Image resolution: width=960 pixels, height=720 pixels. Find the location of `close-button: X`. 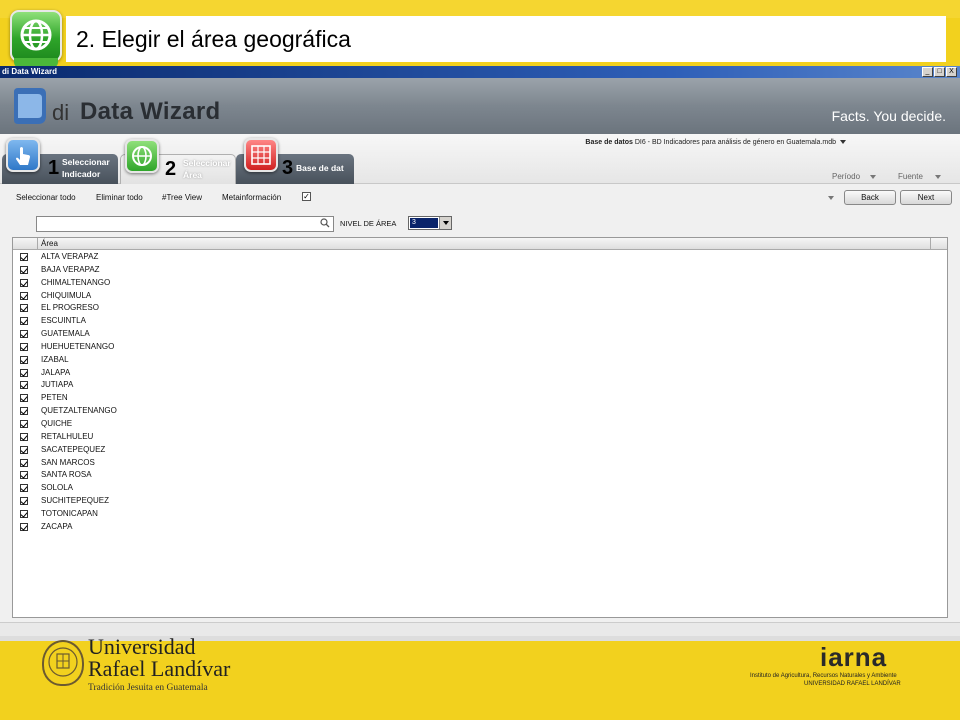

close-button: X is located at coordinates (951, 72).